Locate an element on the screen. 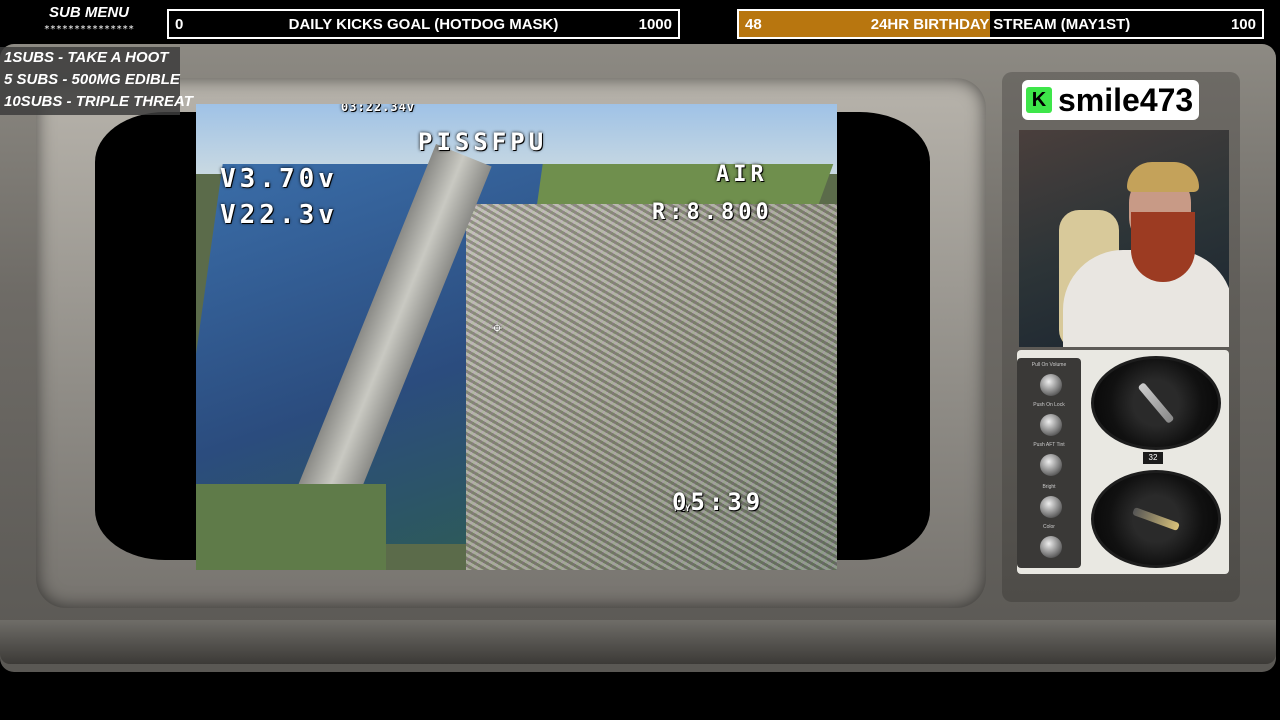 This screenshot has width=1280, height=720. goal-bar-birthday-stream: 48 24HR BIRTHDAY STREAM (MAY1ST) 100 is located at coordinates (1000, 24).